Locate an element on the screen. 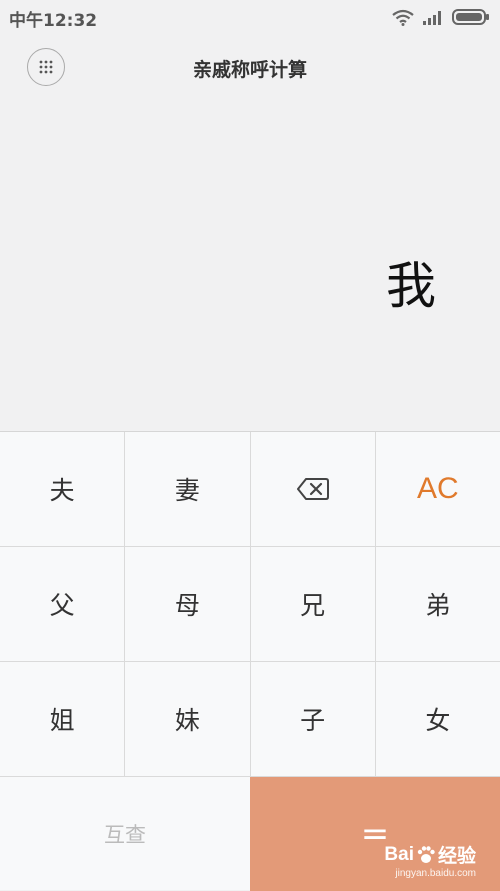 This screenshot has height=891, width=500. signal-icon is located at coordinates (432, 18).